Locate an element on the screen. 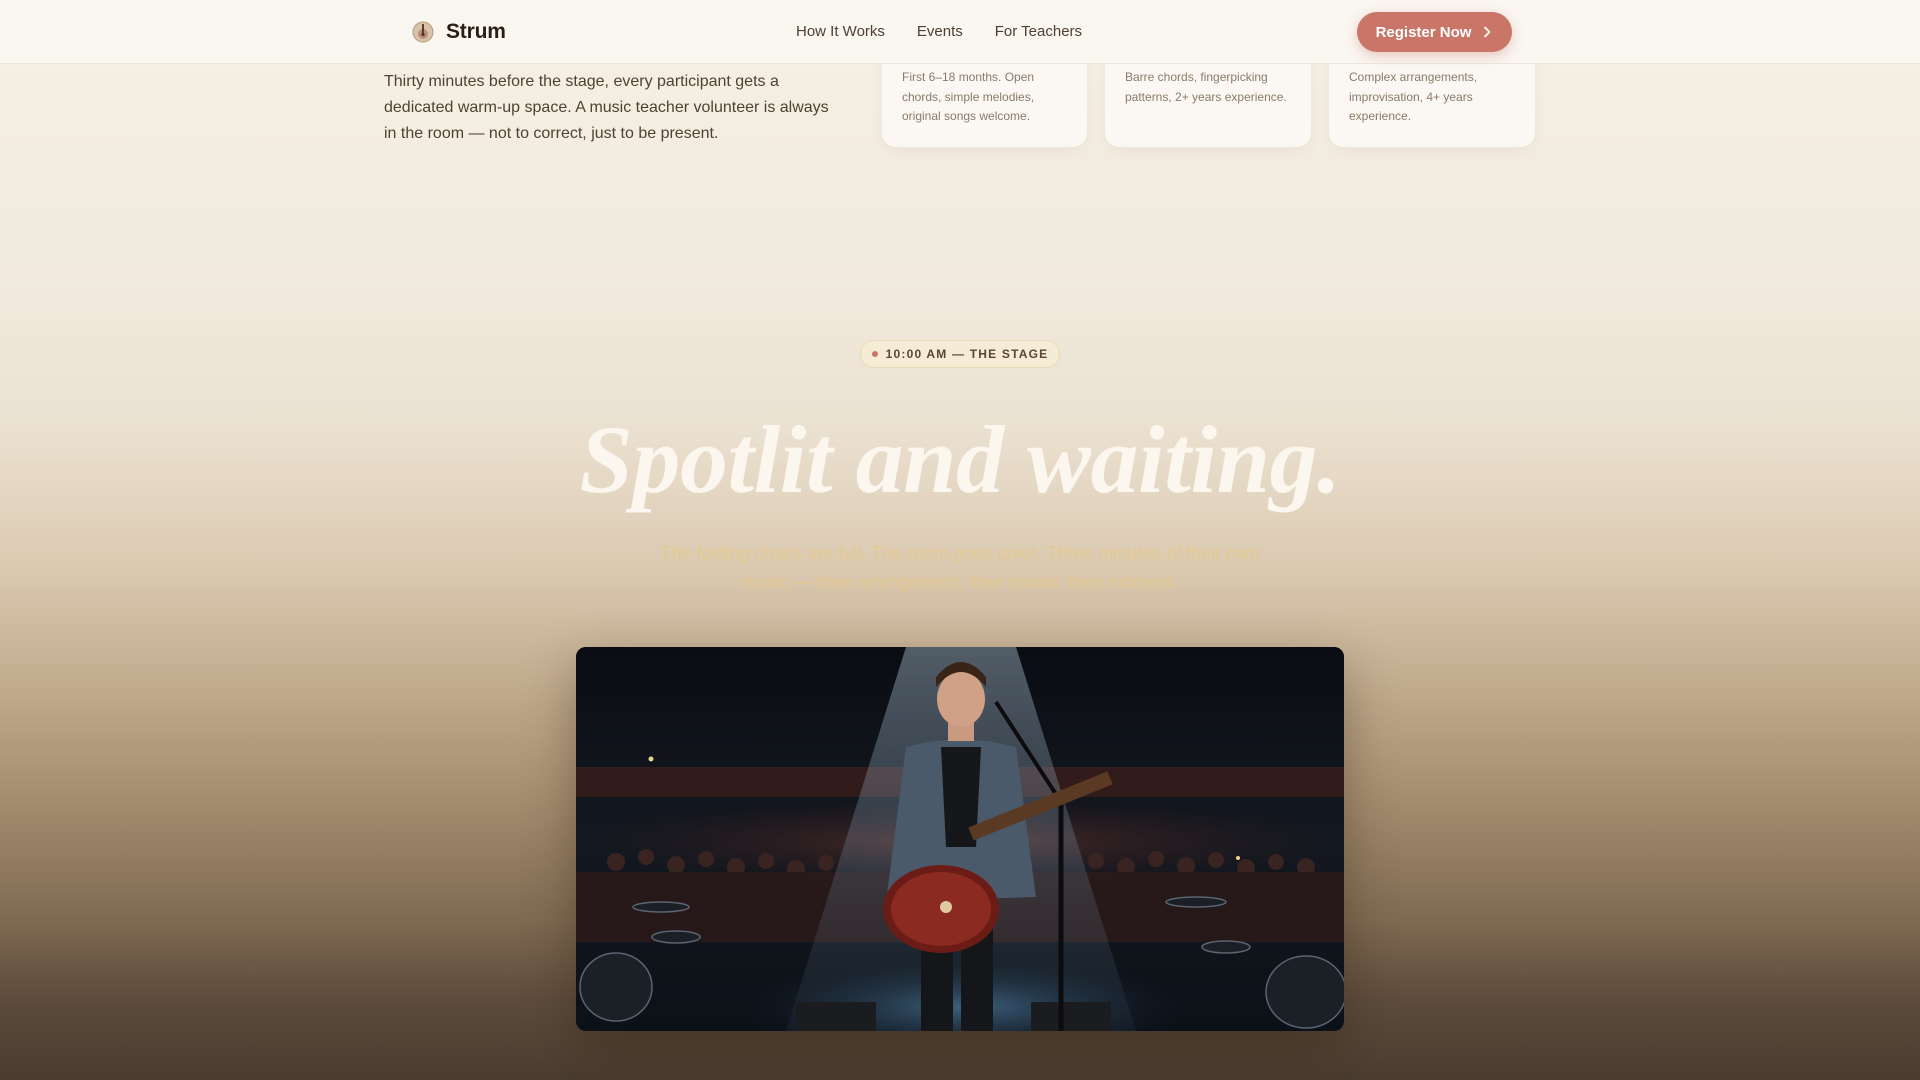 The width and height of the screenshot is (1920, 1080). guitar-logo-icon is located at coordinates (423, 32).